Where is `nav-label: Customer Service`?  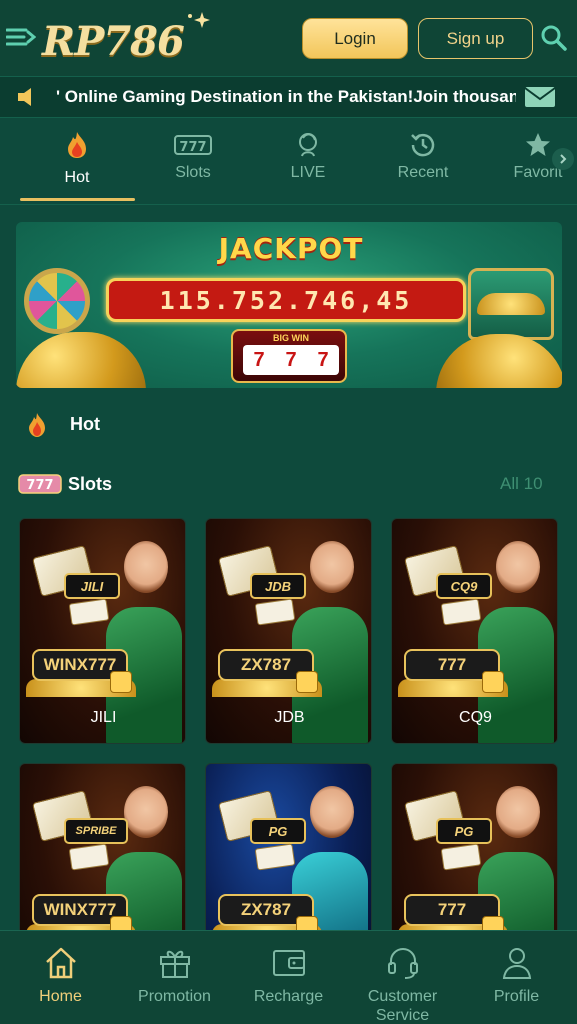
nav-label: Customer Service is located at coordinates (402, 1006).